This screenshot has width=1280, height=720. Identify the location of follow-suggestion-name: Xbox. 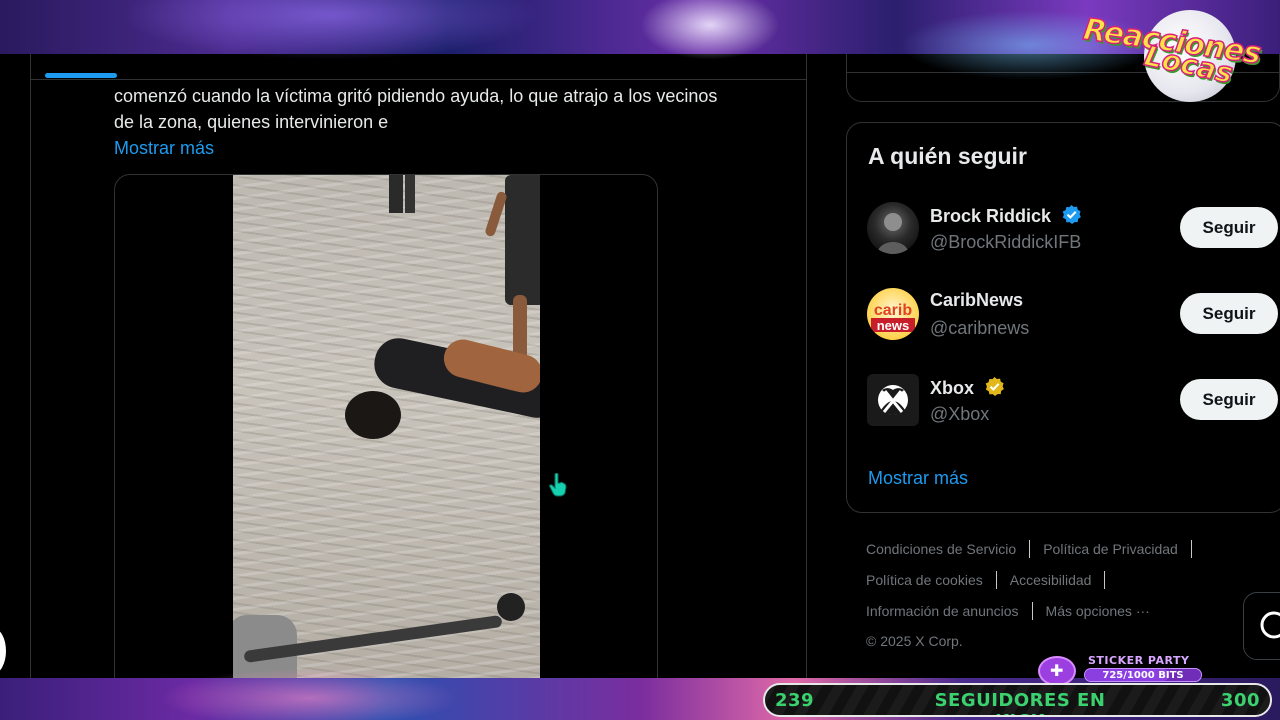
(967, 387).